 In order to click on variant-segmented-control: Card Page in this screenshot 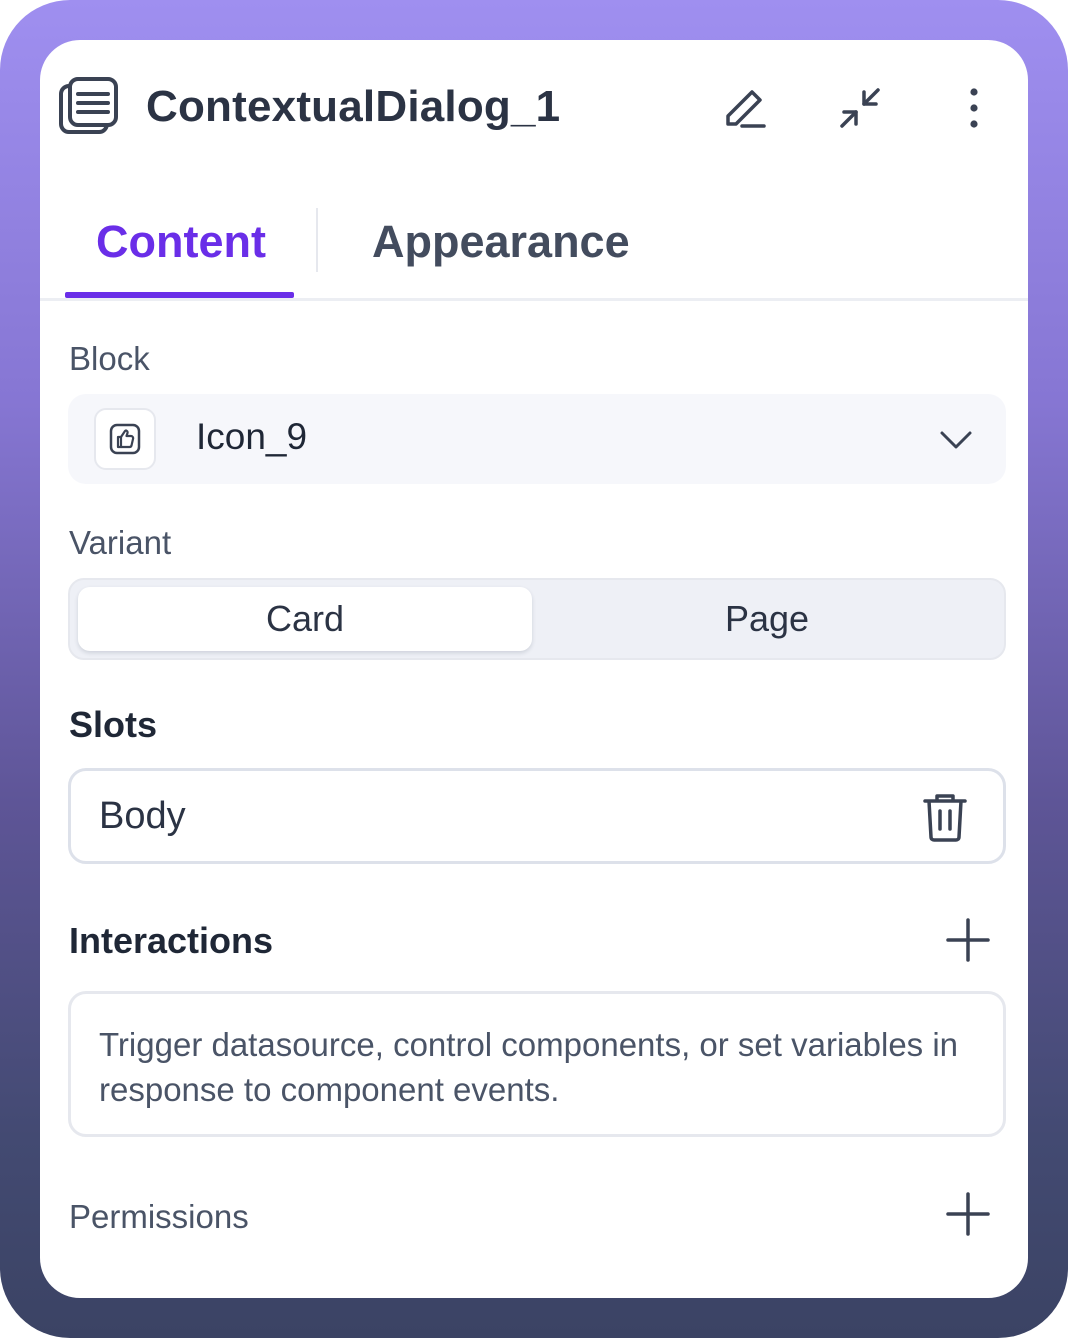, I will do `click(537, 619)`.